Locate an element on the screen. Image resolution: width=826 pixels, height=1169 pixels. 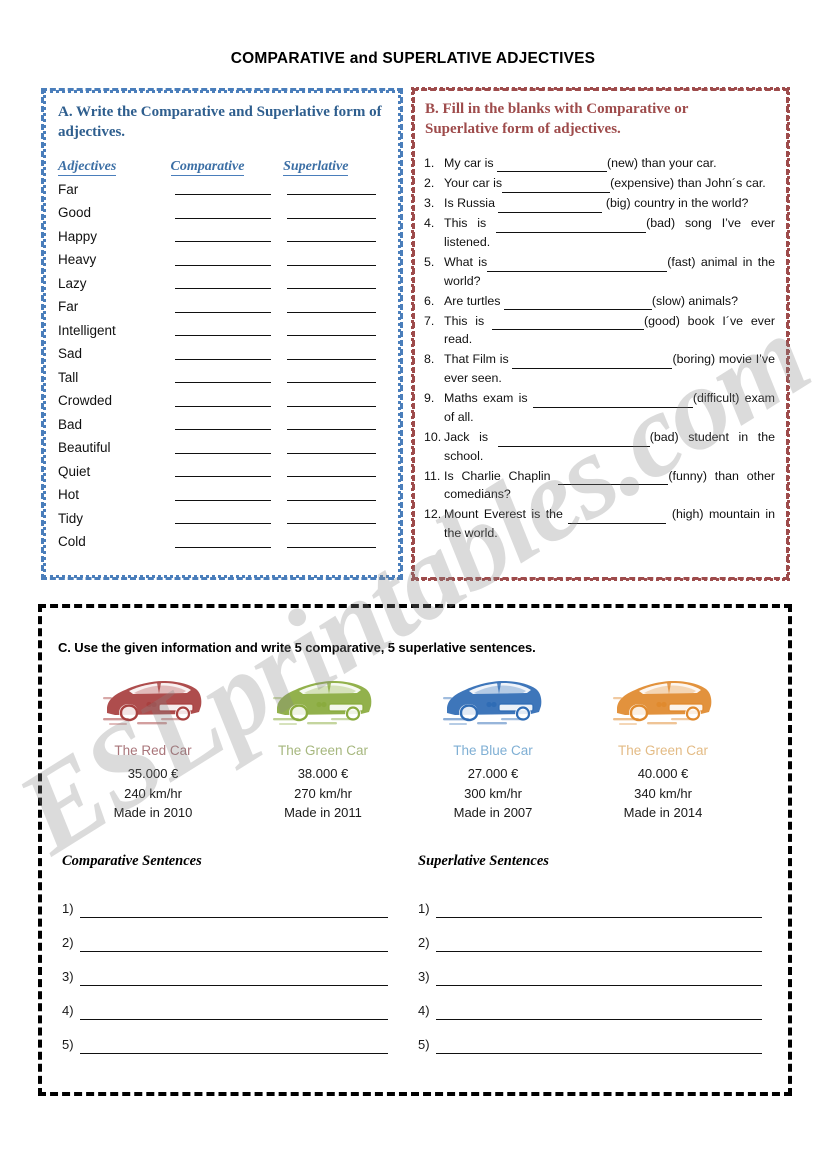
item-text: Maths exam is (difficult) exam of all. is located at coordinates (609, 407).